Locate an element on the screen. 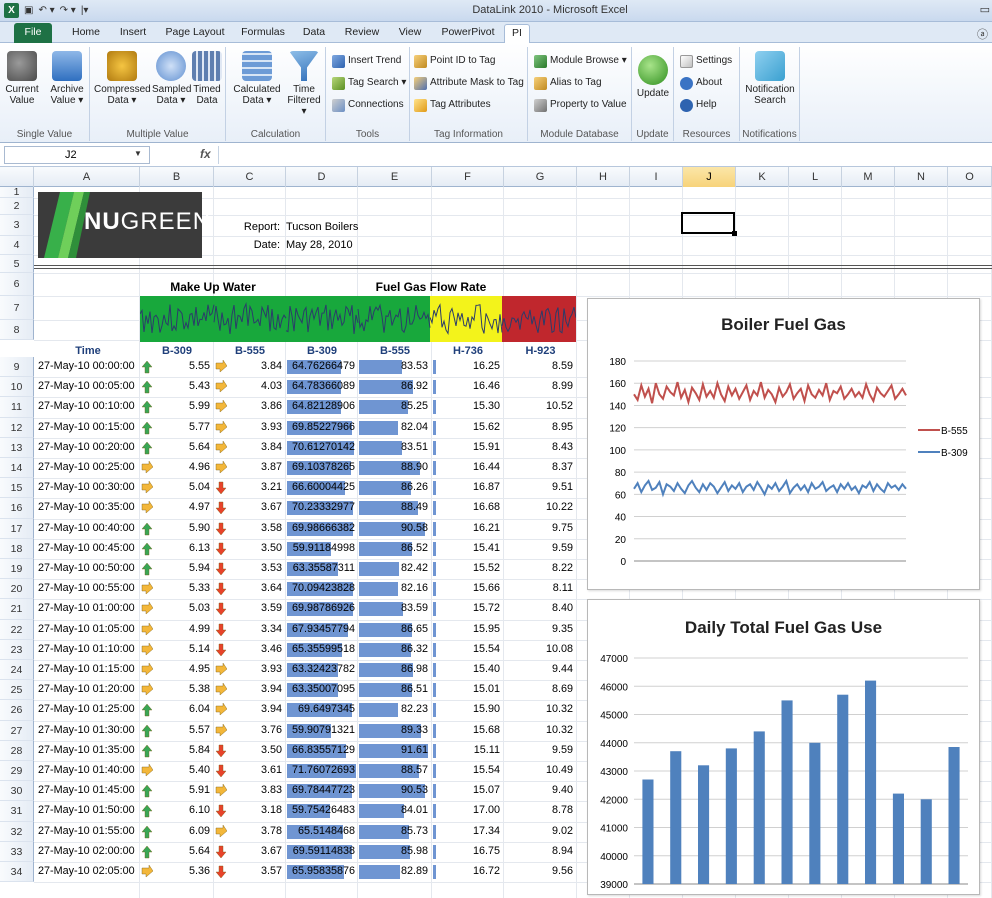 The width and height of the screenshot is (992, 898). cell-h736: 17.00 is located at coordinates (466, 810).